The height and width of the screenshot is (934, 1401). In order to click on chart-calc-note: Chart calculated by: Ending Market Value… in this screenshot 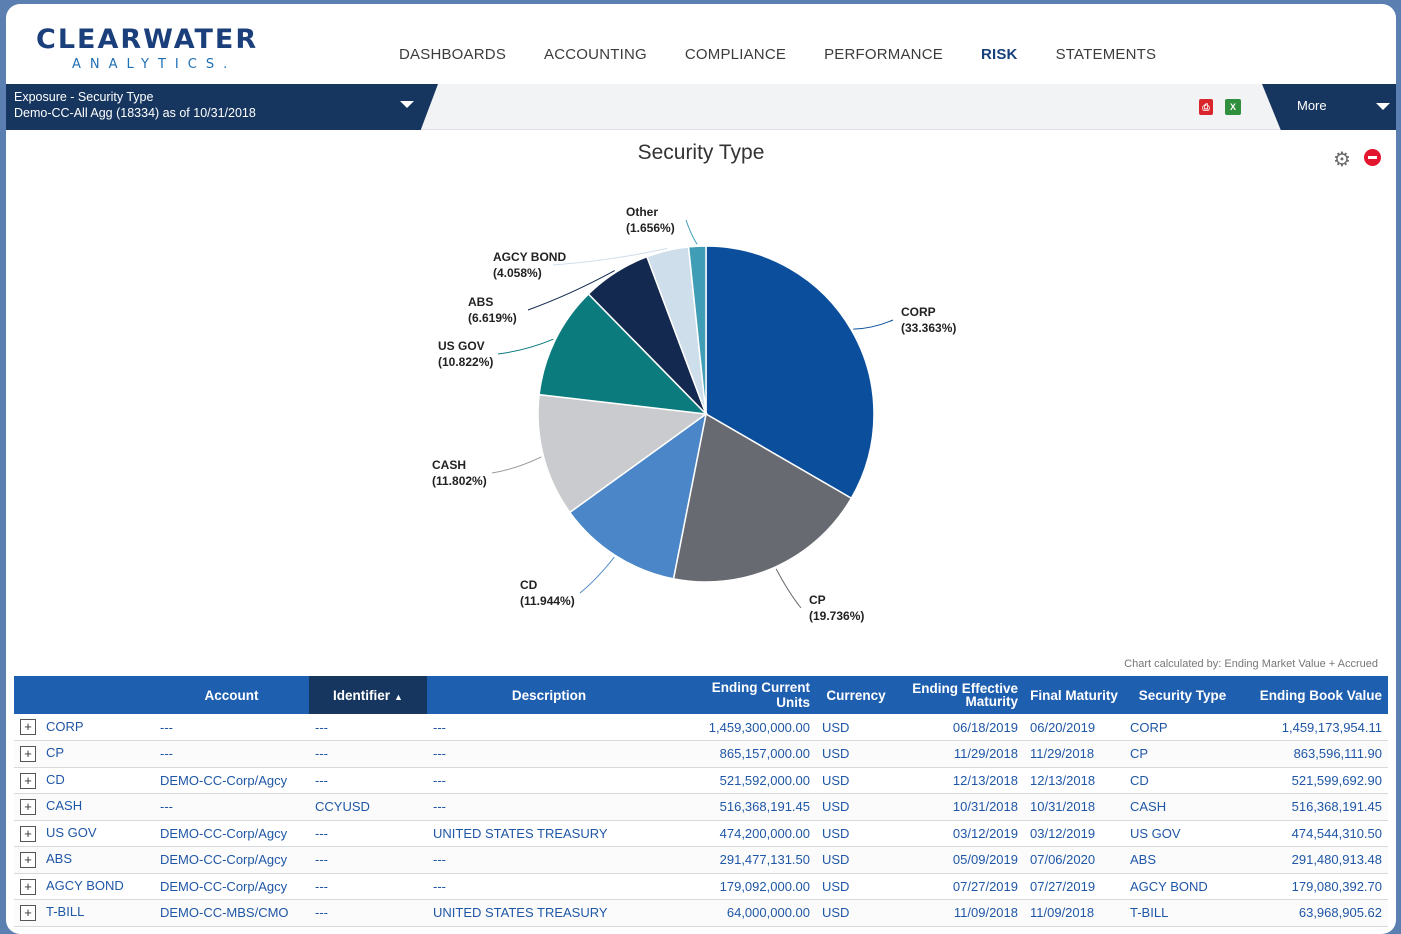, I will do `click(1251, 664)`.